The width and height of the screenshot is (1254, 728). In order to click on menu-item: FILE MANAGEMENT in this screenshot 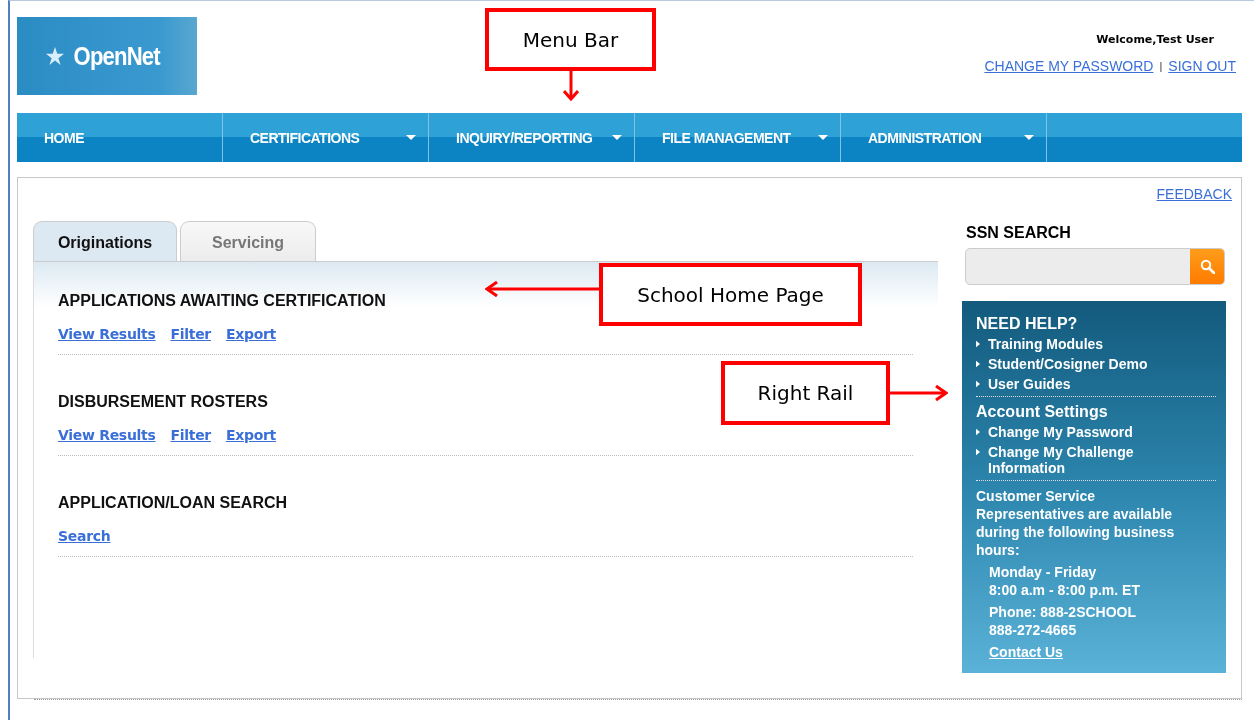, I will do `click(738, 137)`.